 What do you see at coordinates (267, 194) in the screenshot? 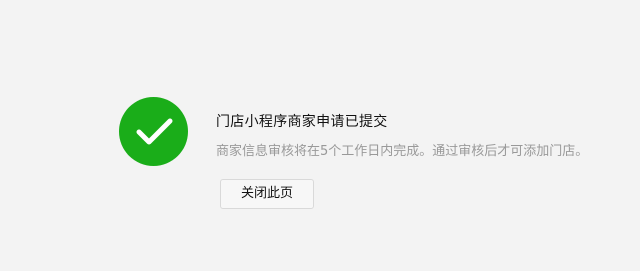
I see `close-page-button: 关闭此页` at bounding box center [267, 194].